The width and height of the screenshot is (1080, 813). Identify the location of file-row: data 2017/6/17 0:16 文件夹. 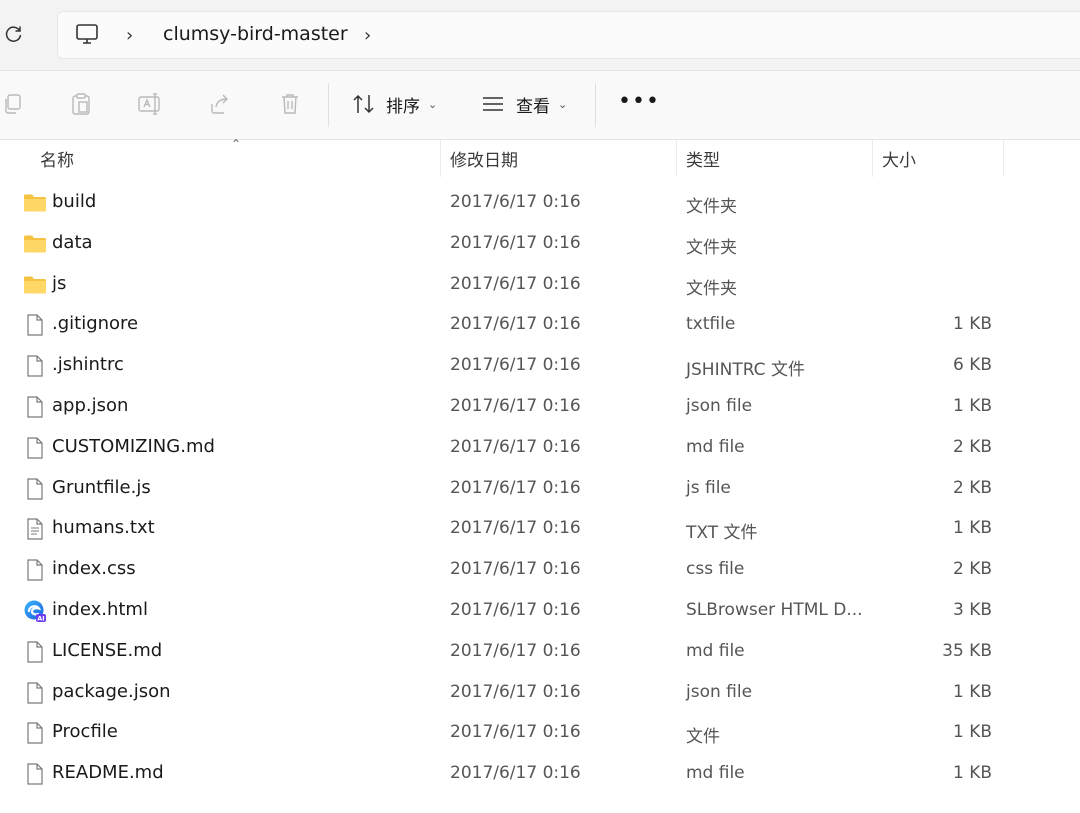
(540, 243).